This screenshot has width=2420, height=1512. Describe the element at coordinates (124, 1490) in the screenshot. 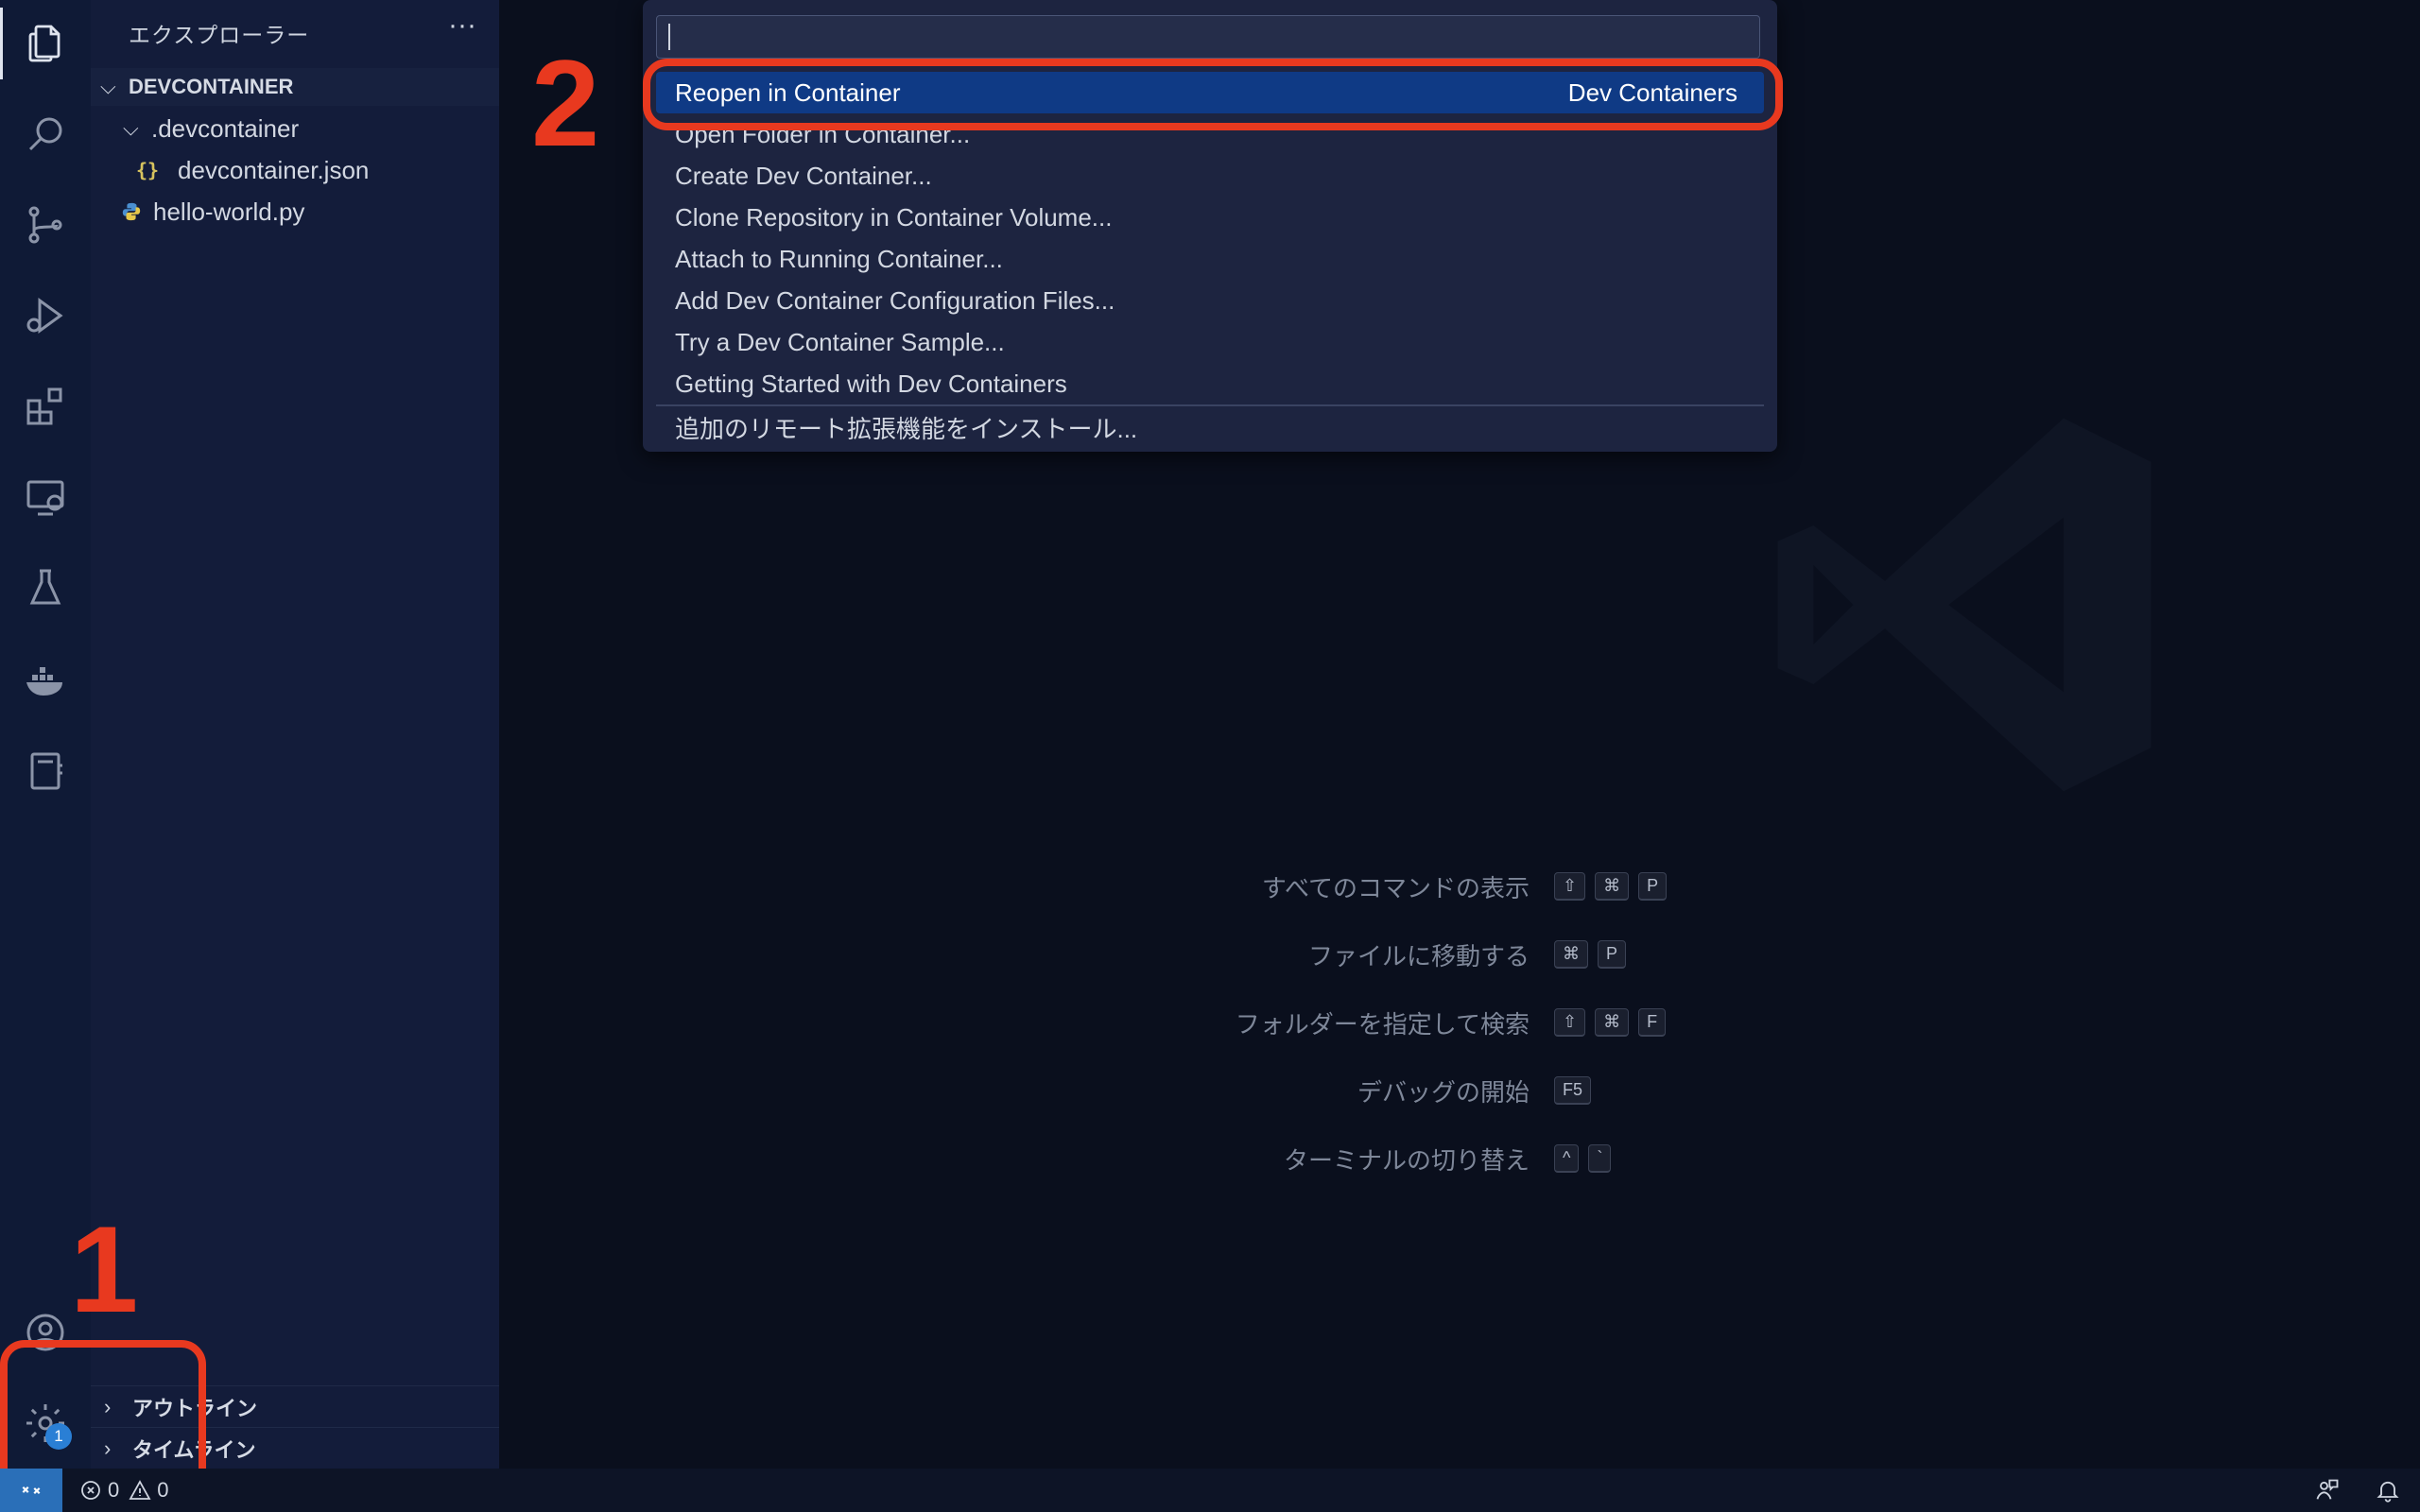

I see `problems-button: 0 0` at that location.